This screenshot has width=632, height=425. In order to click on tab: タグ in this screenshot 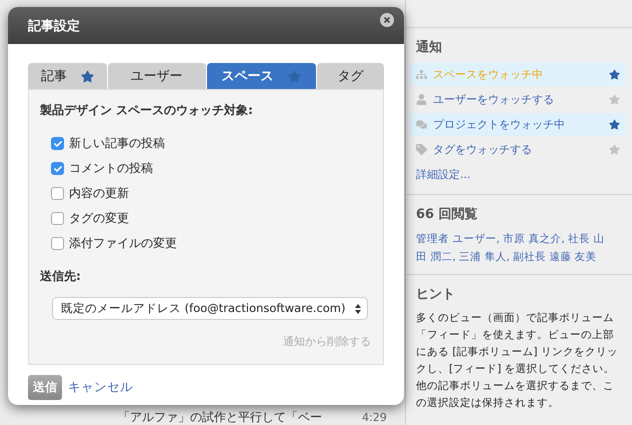, I will do `click(350, 76)`.